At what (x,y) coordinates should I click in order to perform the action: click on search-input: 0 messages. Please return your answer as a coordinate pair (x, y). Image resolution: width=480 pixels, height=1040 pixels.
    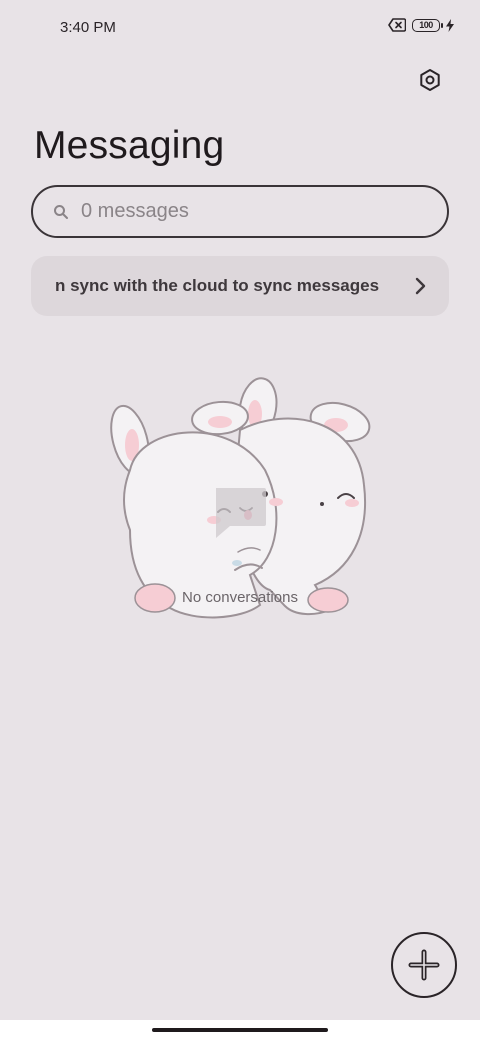
    Looking at the image, I should click on (240, 211).